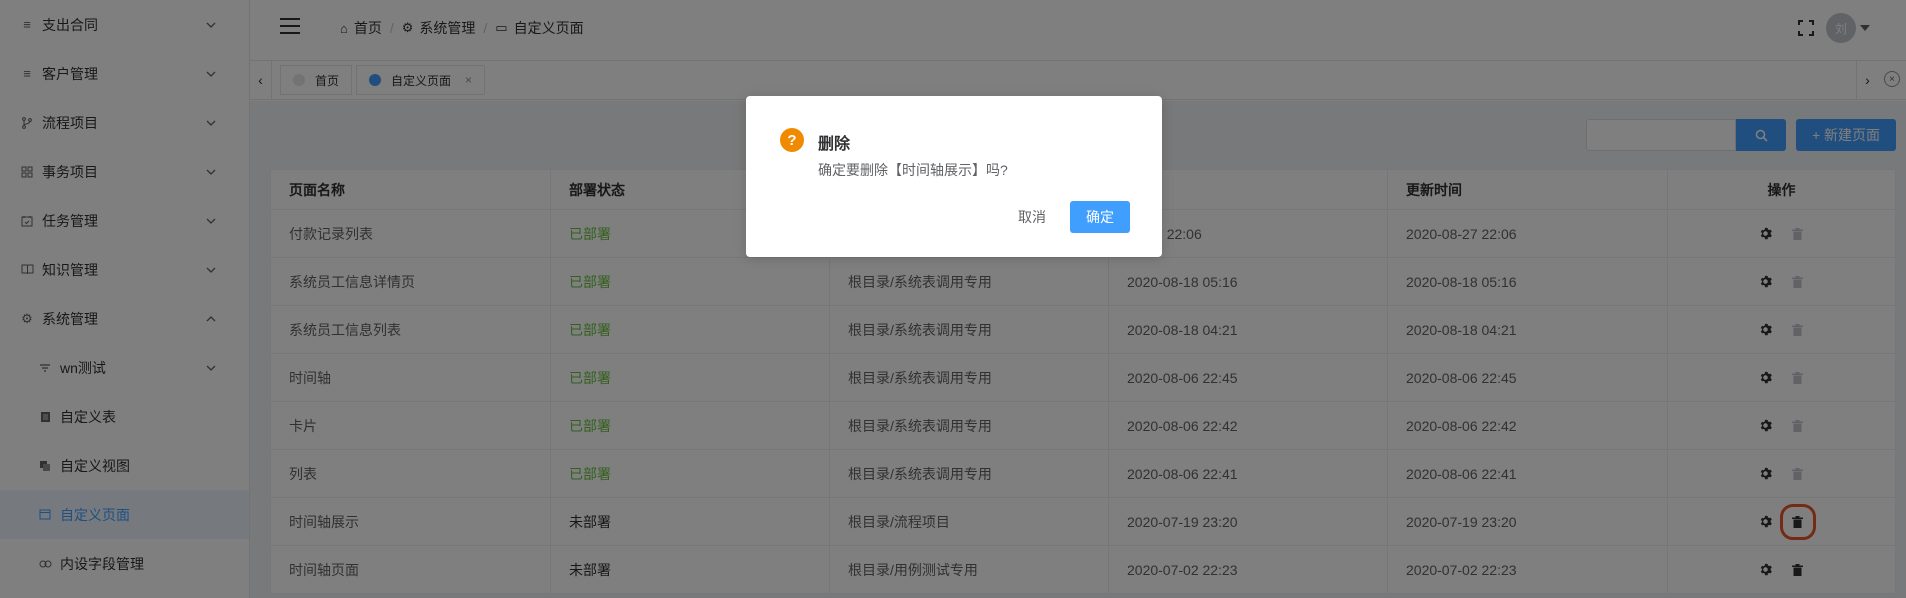  I want to click on cancel-button: 取消, so click(1032, 217).